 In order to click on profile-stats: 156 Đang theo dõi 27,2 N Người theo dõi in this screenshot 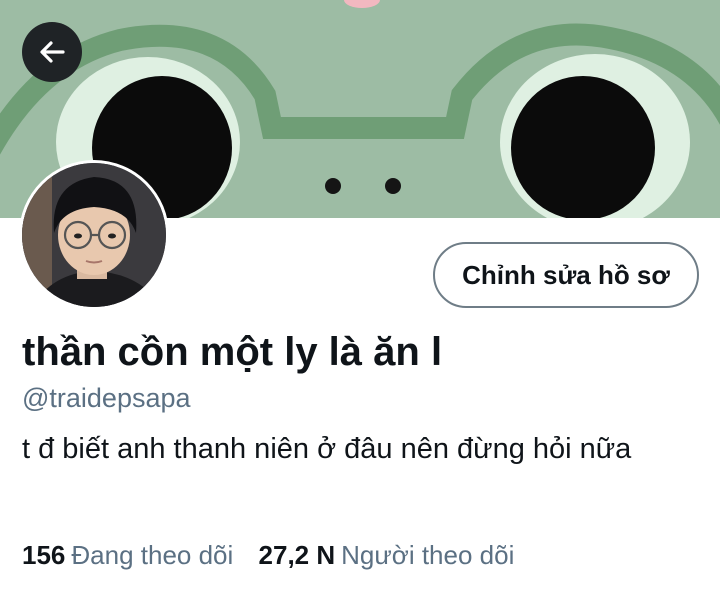, I will do `click(268, 555)`.